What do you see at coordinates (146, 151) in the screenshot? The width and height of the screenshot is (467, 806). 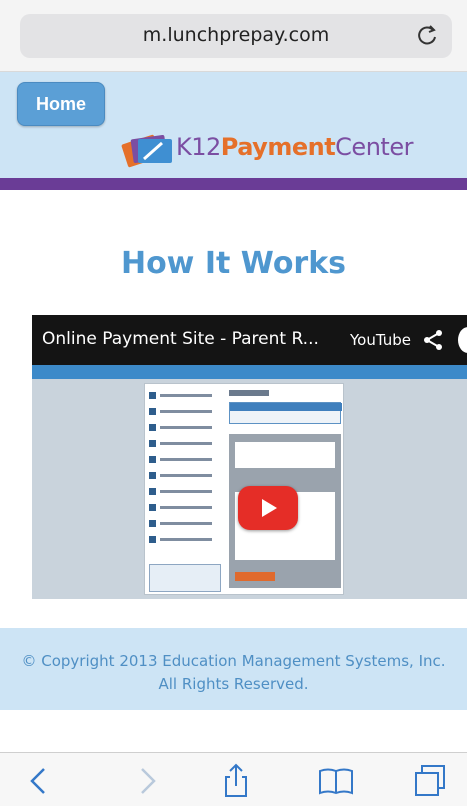 I see `logo-cards-icon` at bounding box center [146, 151].